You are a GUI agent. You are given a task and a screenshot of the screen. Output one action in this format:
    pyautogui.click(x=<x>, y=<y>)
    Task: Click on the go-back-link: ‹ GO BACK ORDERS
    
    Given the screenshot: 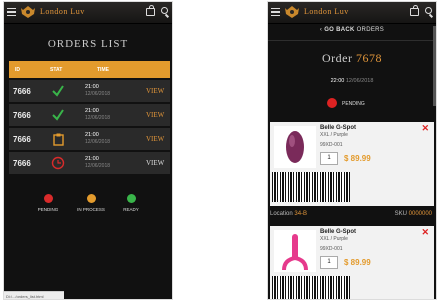 What is the action you would take?
    pyautogui.click(x=352, y=30)
    